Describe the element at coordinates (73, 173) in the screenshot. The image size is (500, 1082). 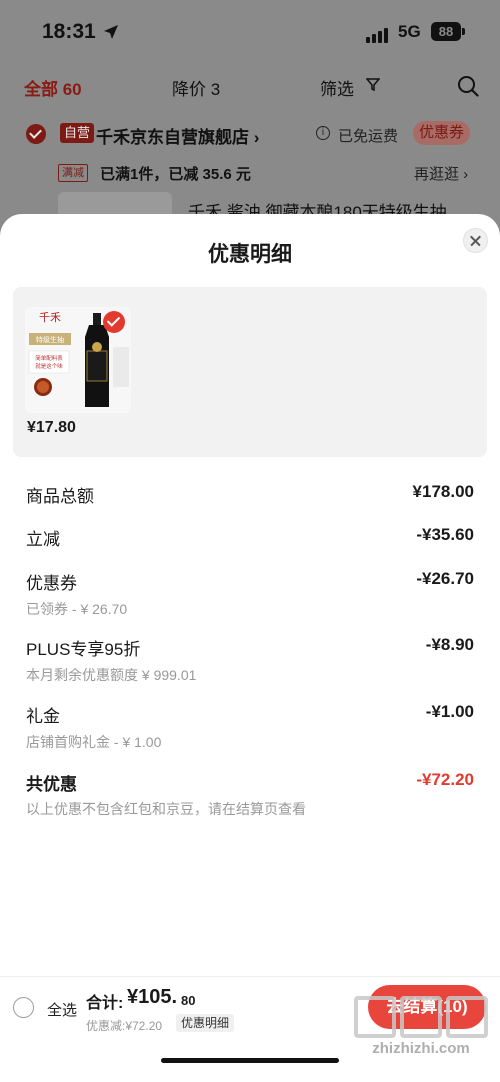
I see `promo-tag: 满减` at that location.